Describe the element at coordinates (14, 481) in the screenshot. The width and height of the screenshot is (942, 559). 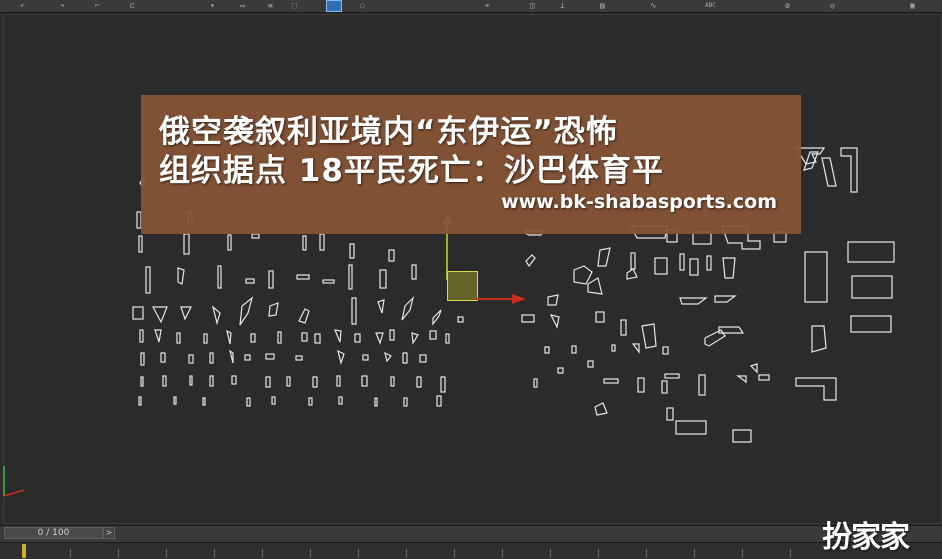
I see `axis-tripod-icon` at that location.